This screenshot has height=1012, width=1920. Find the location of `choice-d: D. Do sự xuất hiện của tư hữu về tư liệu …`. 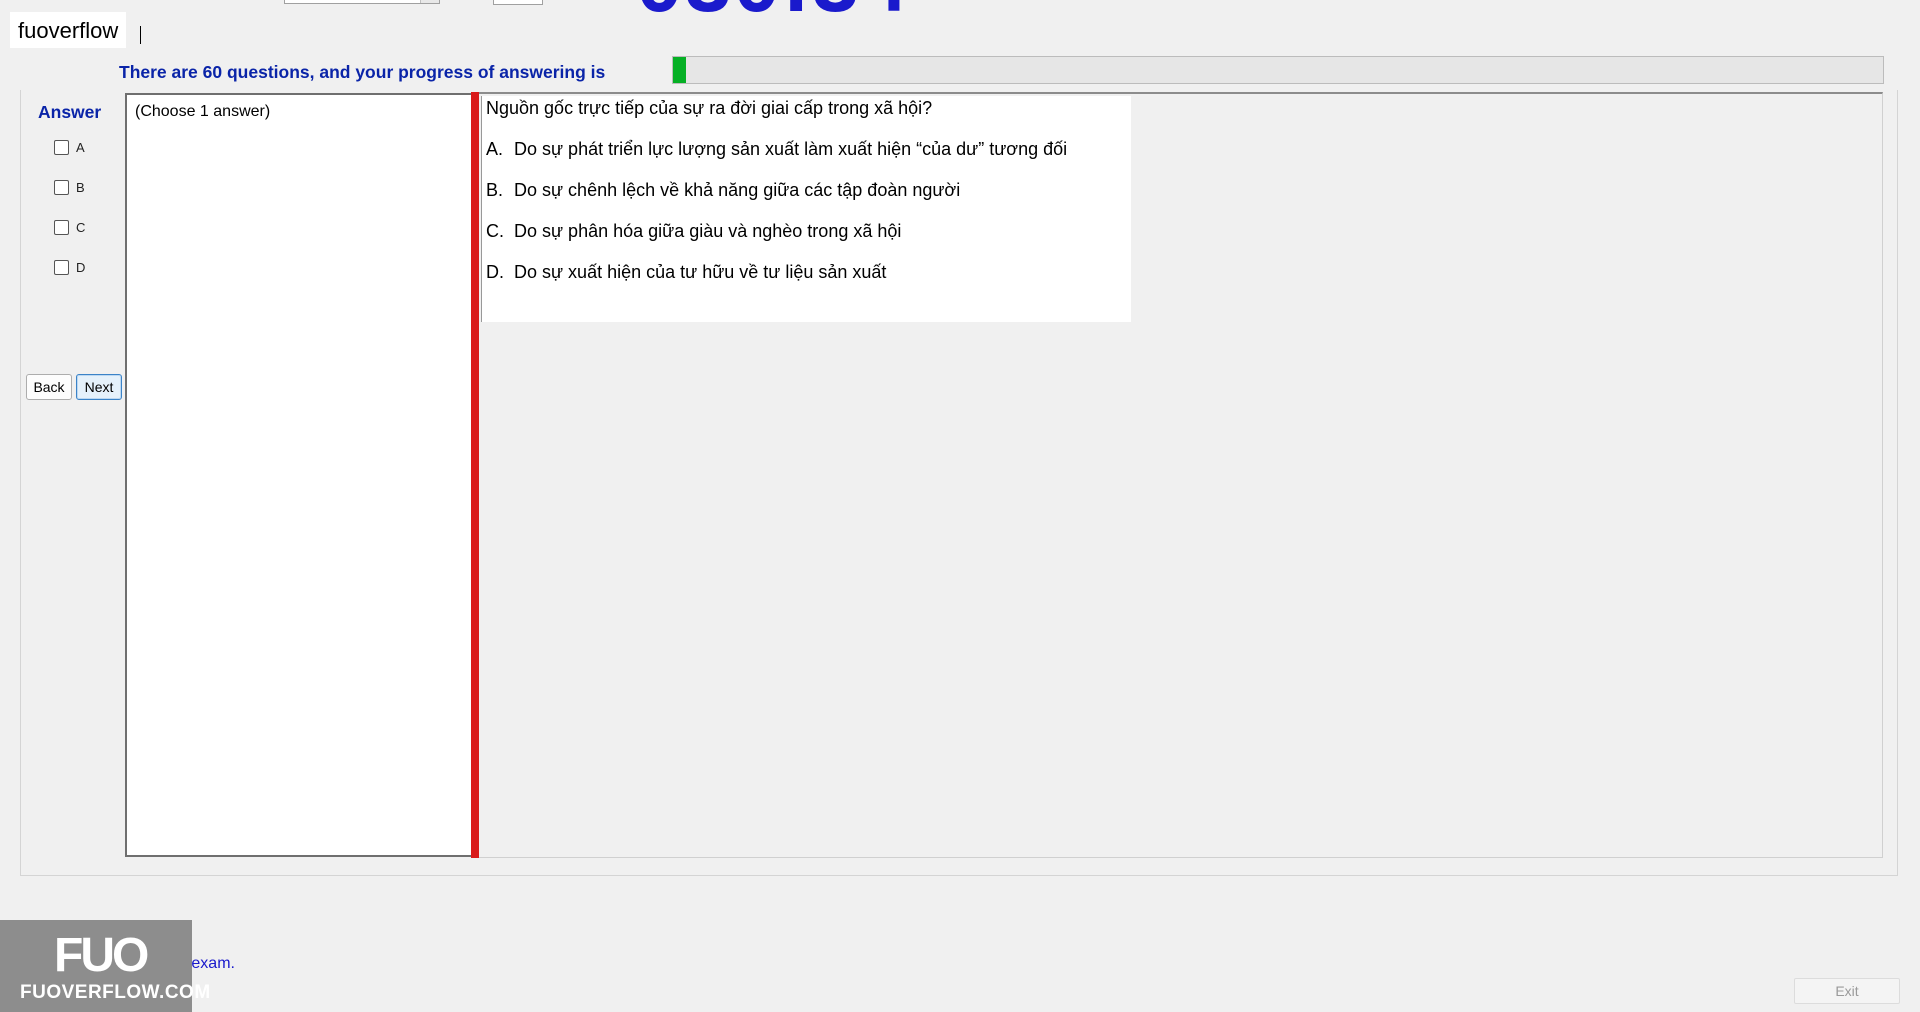

choice-d: D. Do sự xuất hiện của tư hữu về tư liệu … is located at coordinates (686, 272).